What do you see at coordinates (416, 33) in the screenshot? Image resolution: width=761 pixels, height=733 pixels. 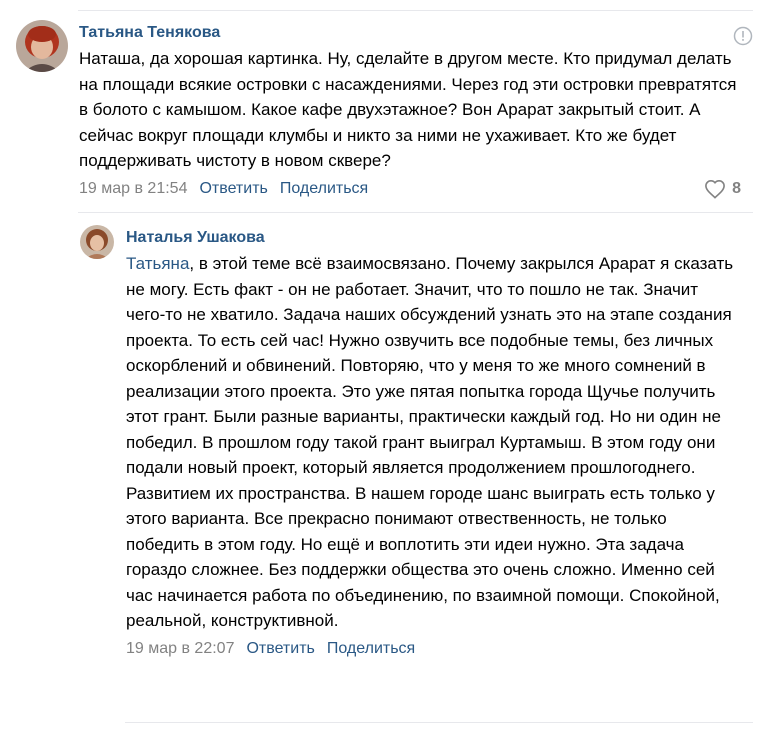 I see `comment-author: Татьяна Тенякова` at bounding box center [416, 33].